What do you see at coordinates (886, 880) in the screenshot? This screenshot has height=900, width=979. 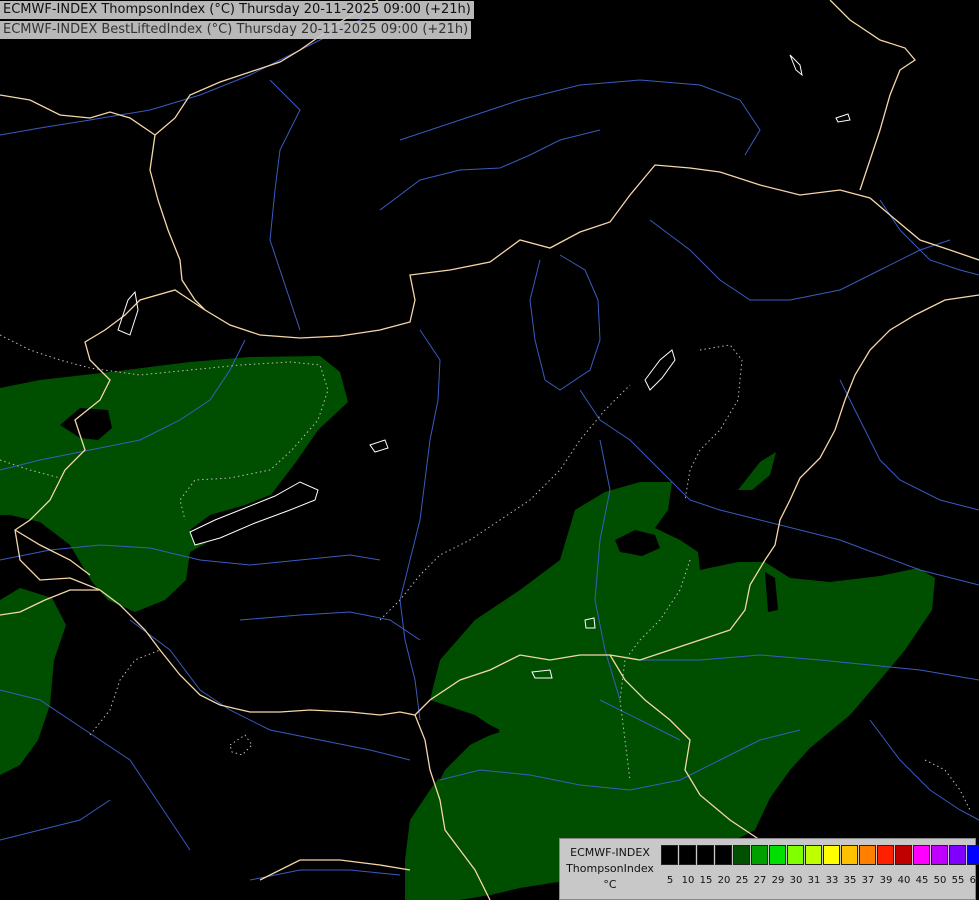 I see `legend-label: 39` at bounding box center [886, 880].